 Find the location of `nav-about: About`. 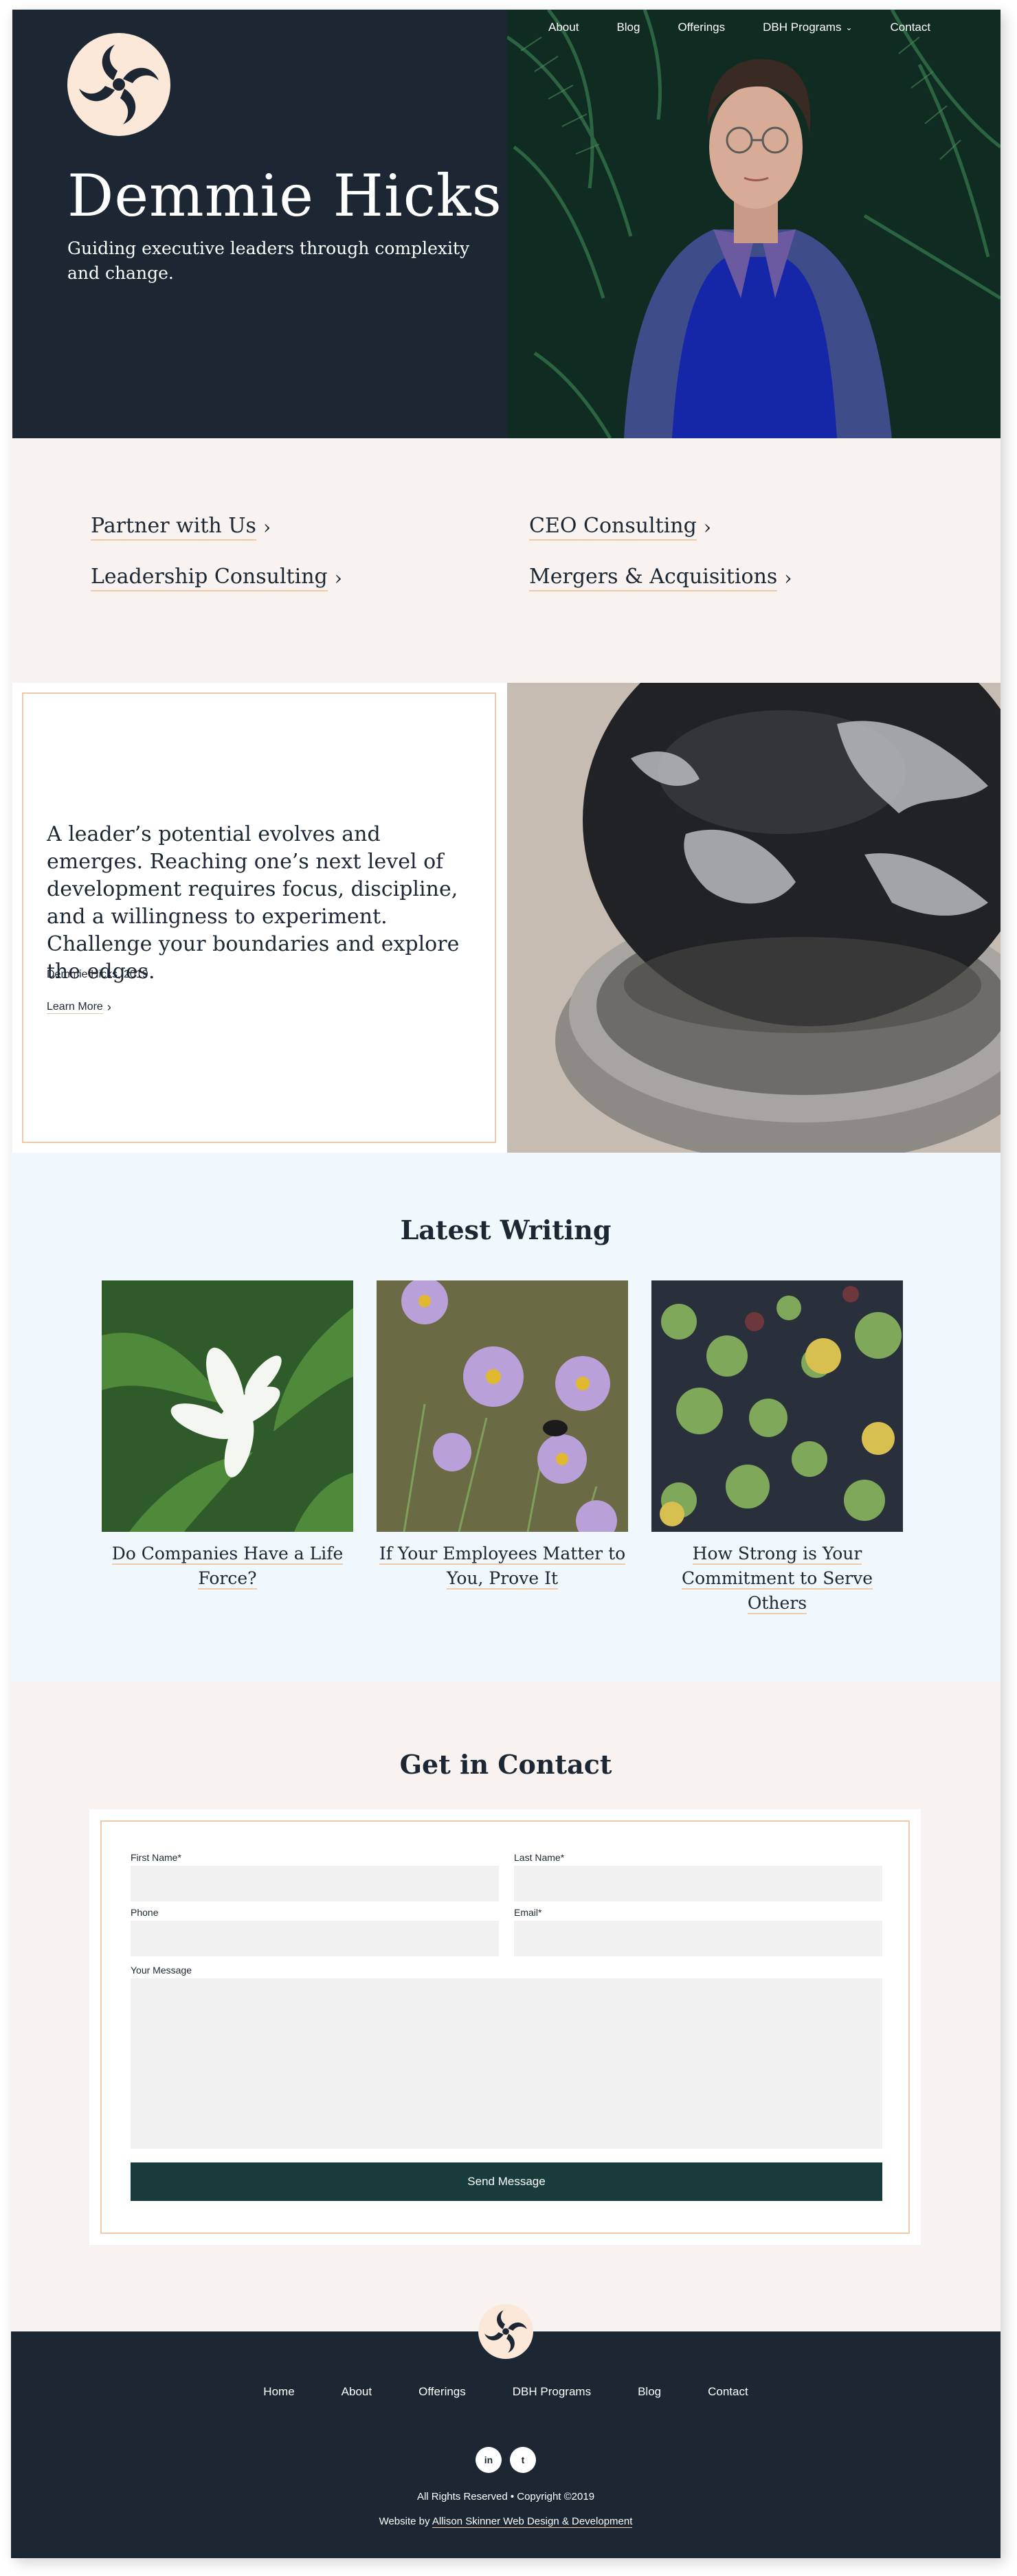

nav-about: About is located at coordinates (563, 27).